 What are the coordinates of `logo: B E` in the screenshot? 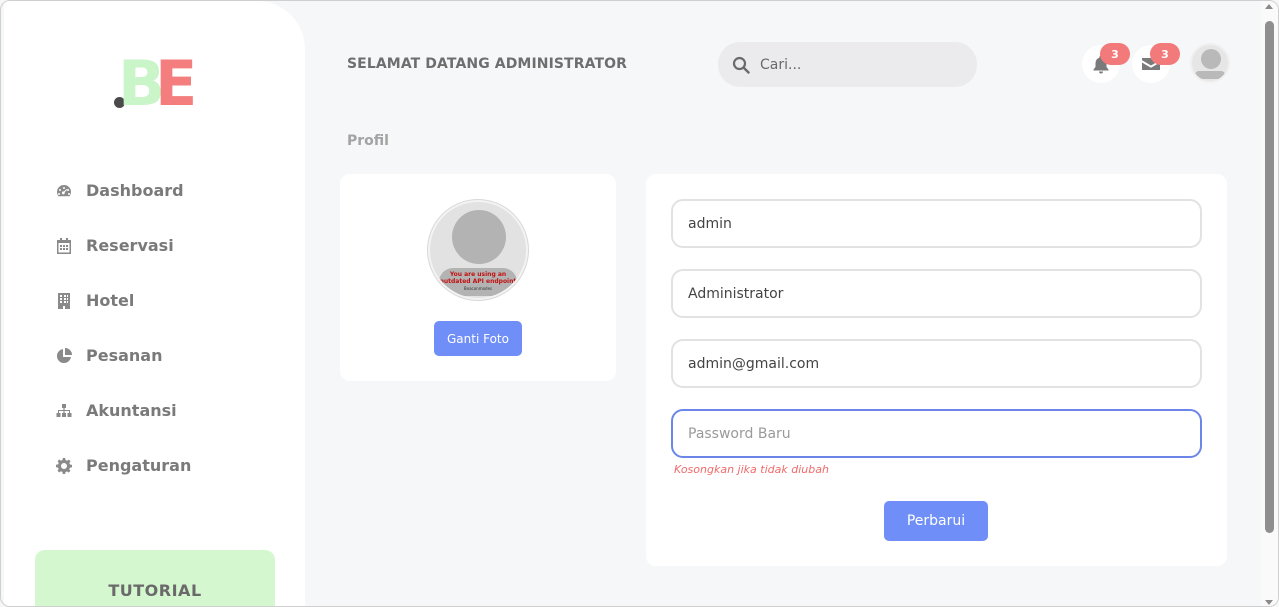 It's located at (157, 85).